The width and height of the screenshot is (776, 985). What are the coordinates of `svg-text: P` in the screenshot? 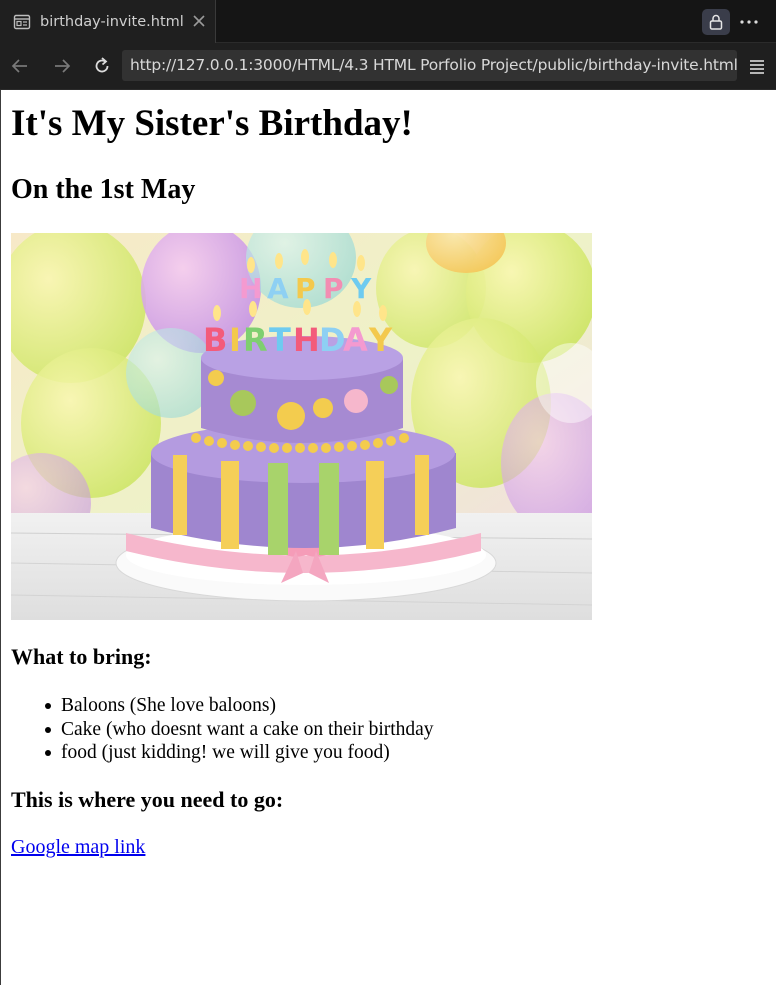 It's located at (333, 288).